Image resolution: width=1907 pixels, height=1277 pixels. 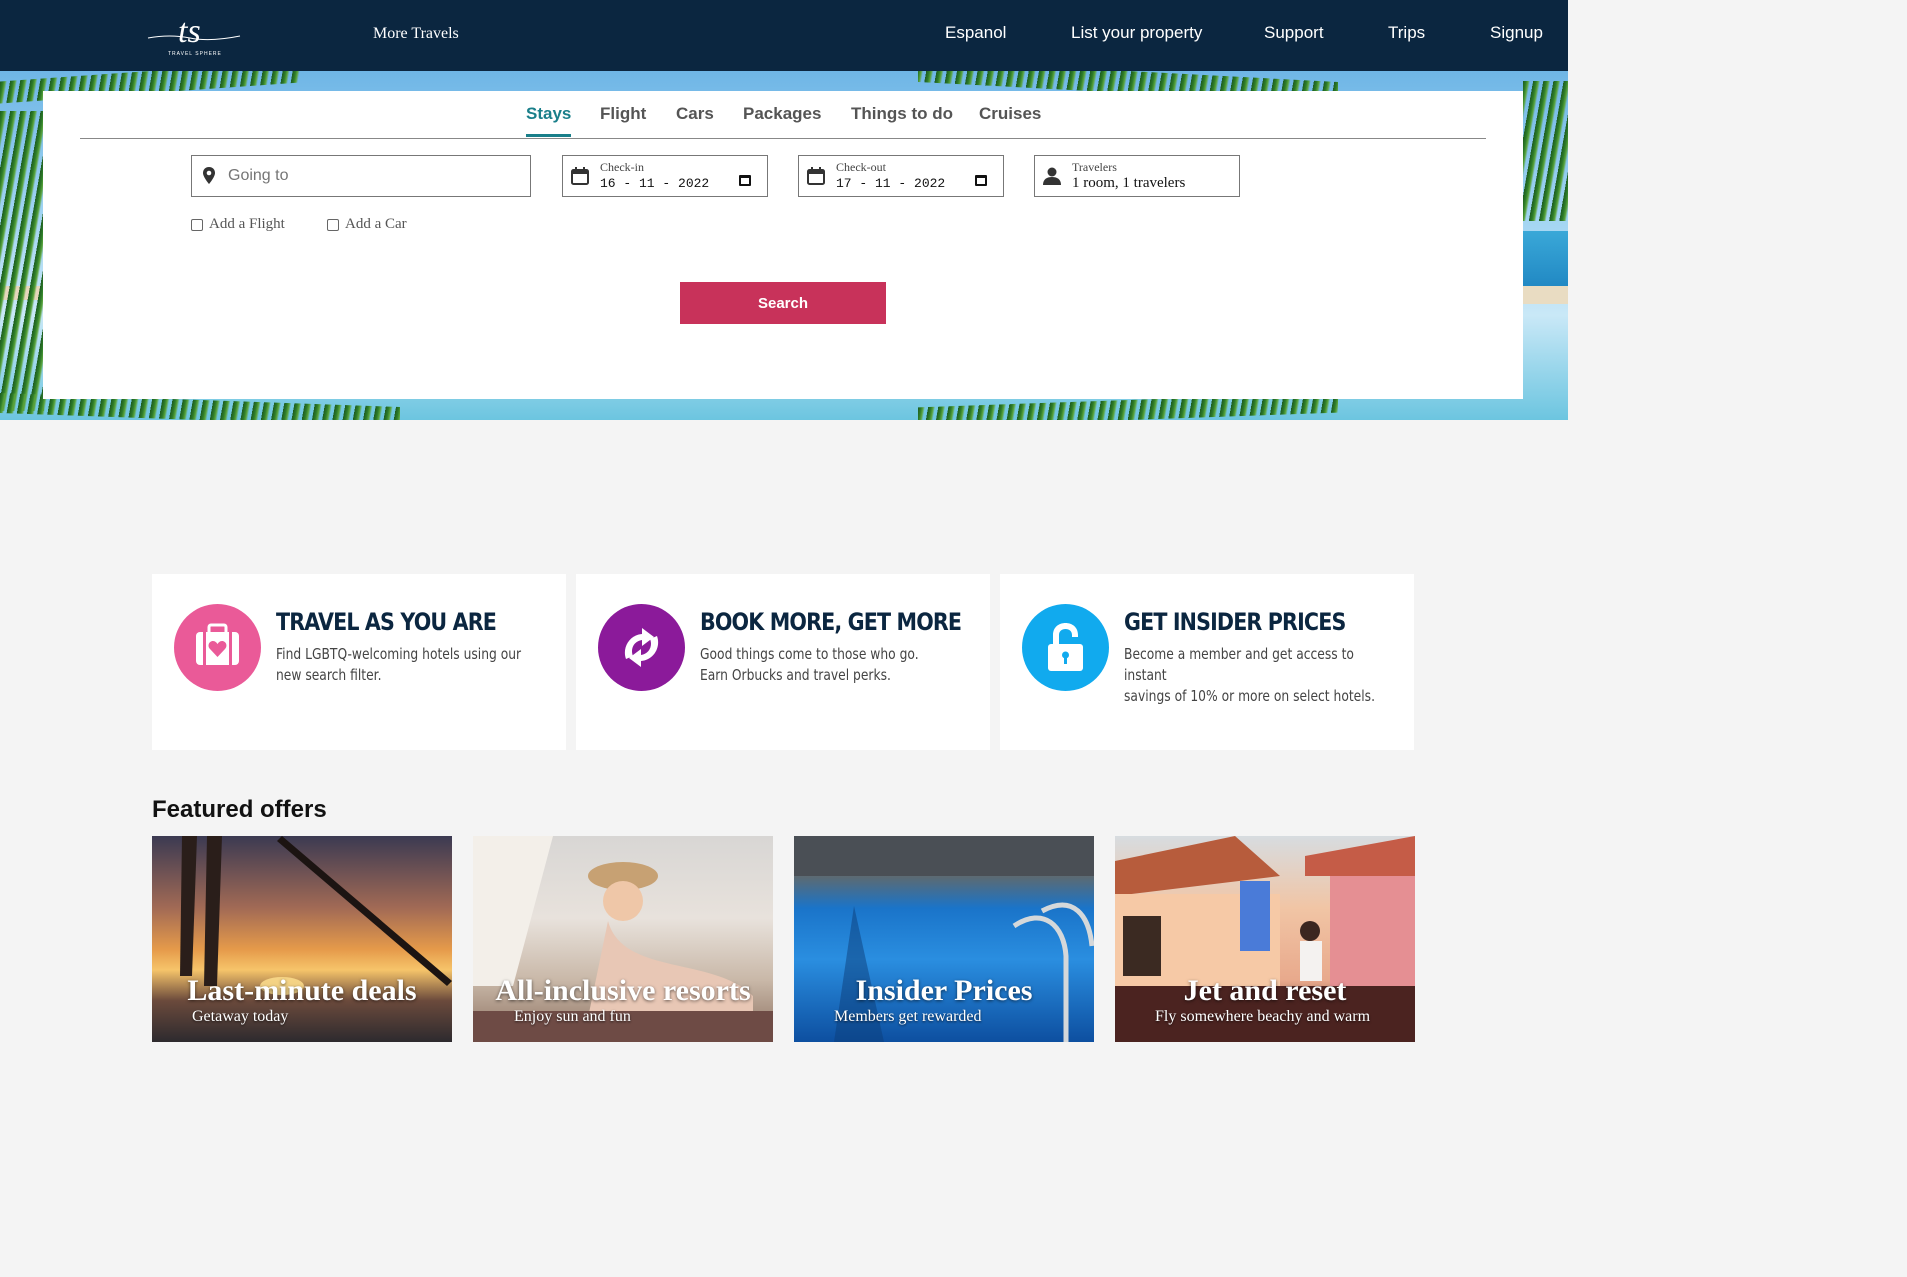 What do you see at coordinates (695, 114) in the screenshot?
I see `tab-cars: Cars` at bounding box center [695, 114].